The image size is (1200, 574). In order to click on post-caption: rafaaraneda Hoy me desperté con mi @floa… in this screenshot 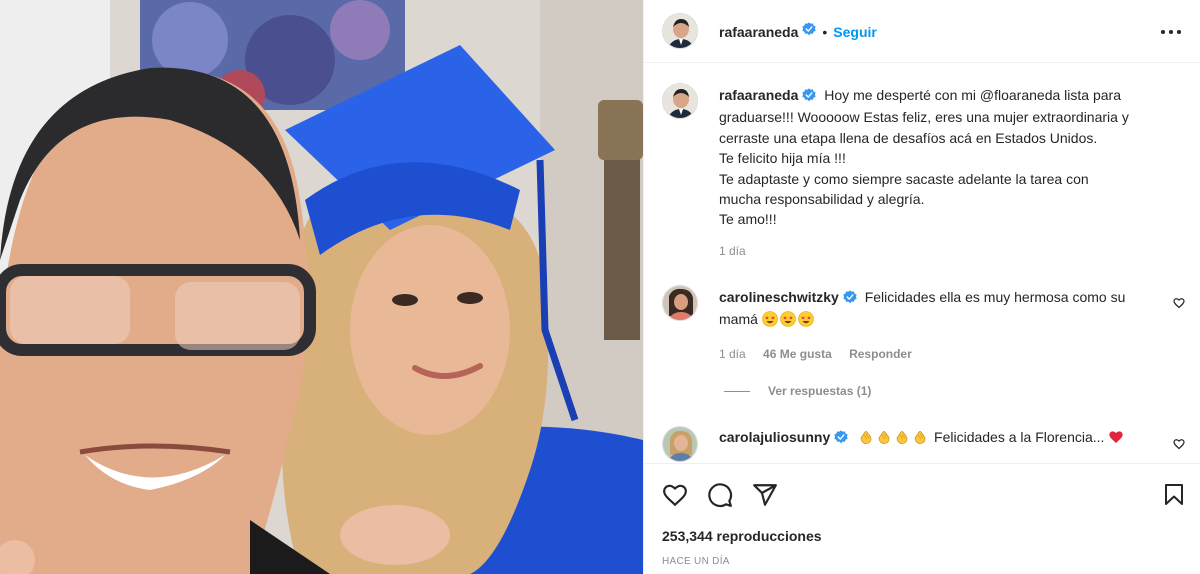, I will do `click(949, 157)`.